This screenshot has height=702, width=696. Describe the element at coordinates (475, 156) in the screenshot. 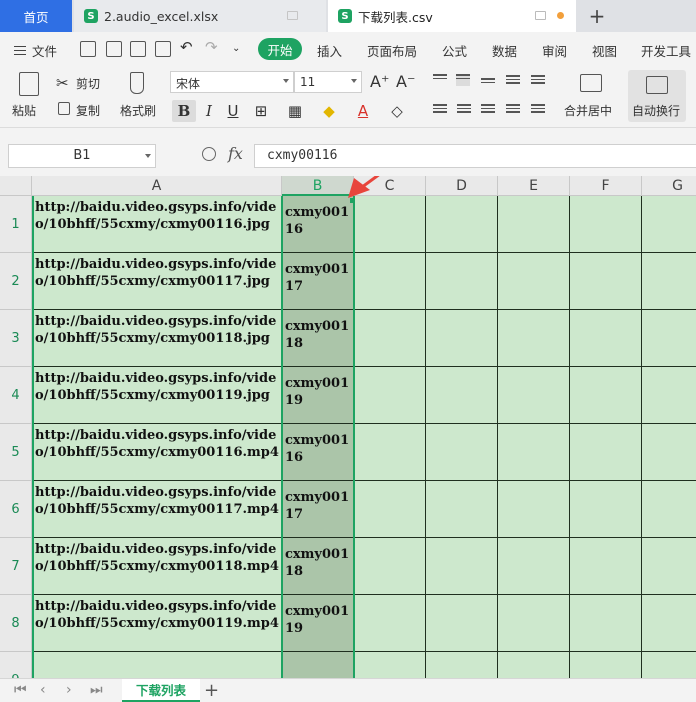

I see `formula-input: cxmy00116` at that location.